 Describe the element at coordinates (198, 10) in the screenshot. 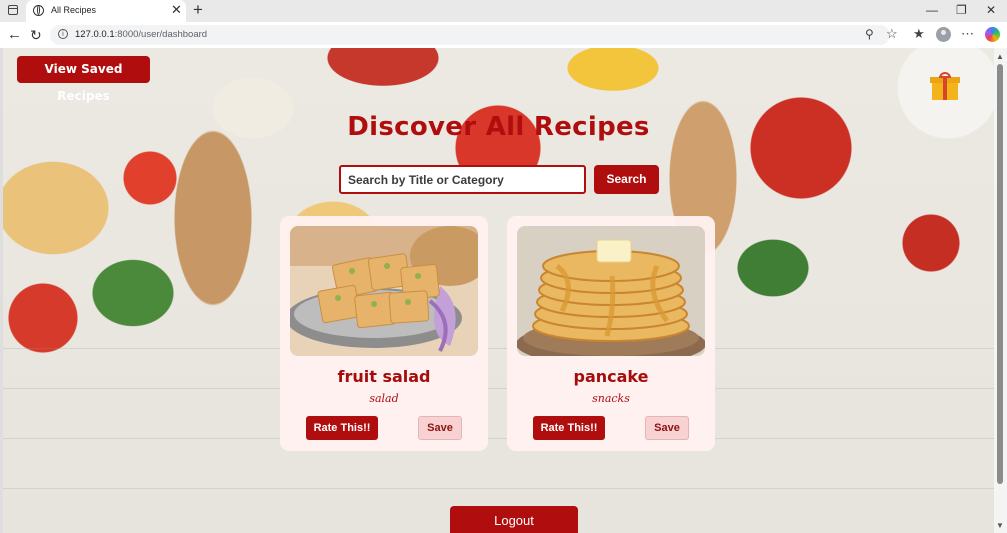

I see `new-tab-icon: +` at that location.